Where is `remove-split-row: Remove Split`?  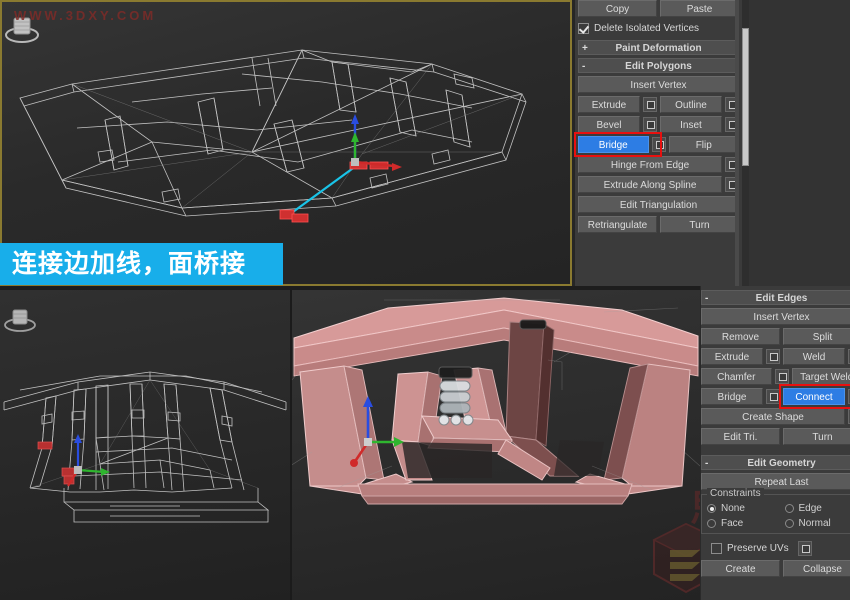 remove-split-row: Remove Split is located at coordinates (775, 336).